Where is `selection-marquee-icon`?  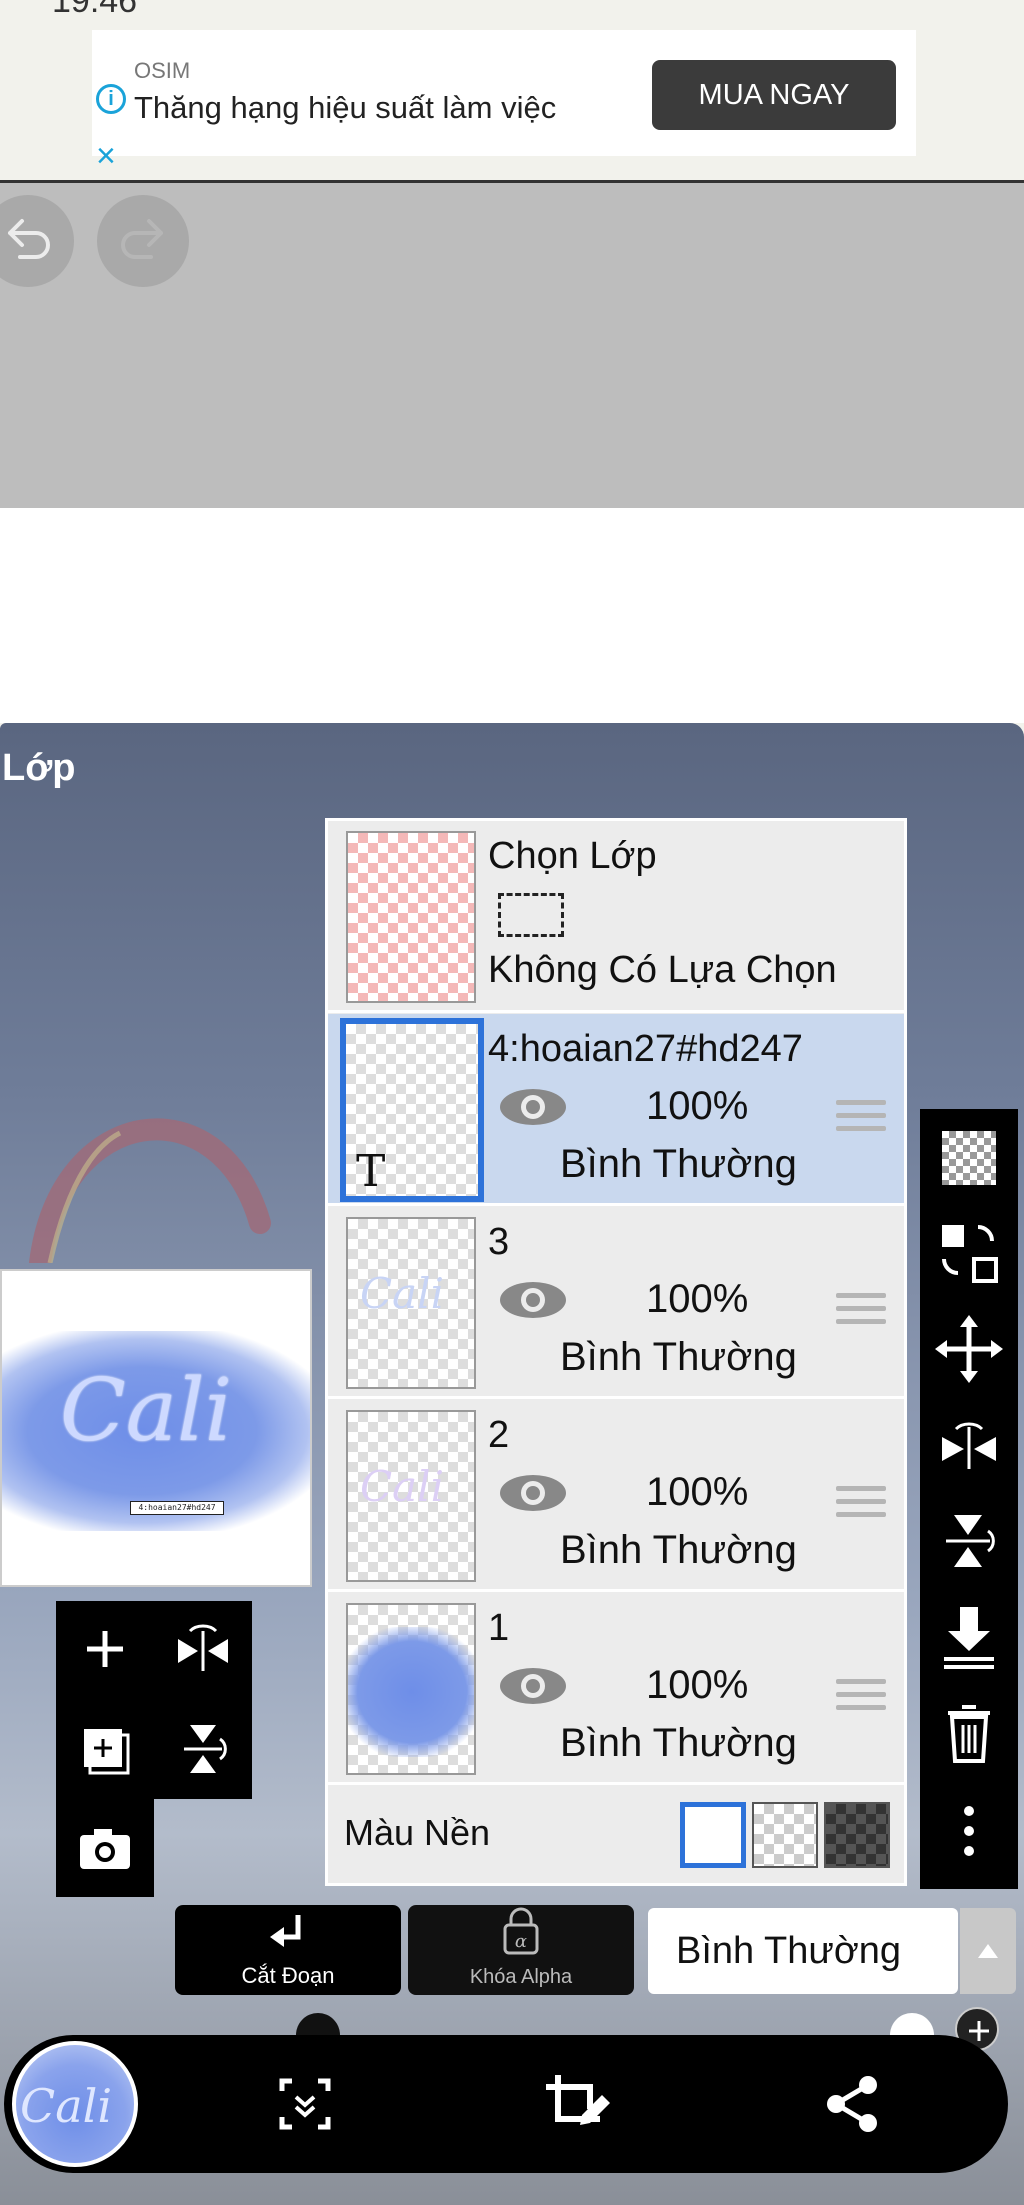
selection-marquee-icon is located at coordinates (531, 915).